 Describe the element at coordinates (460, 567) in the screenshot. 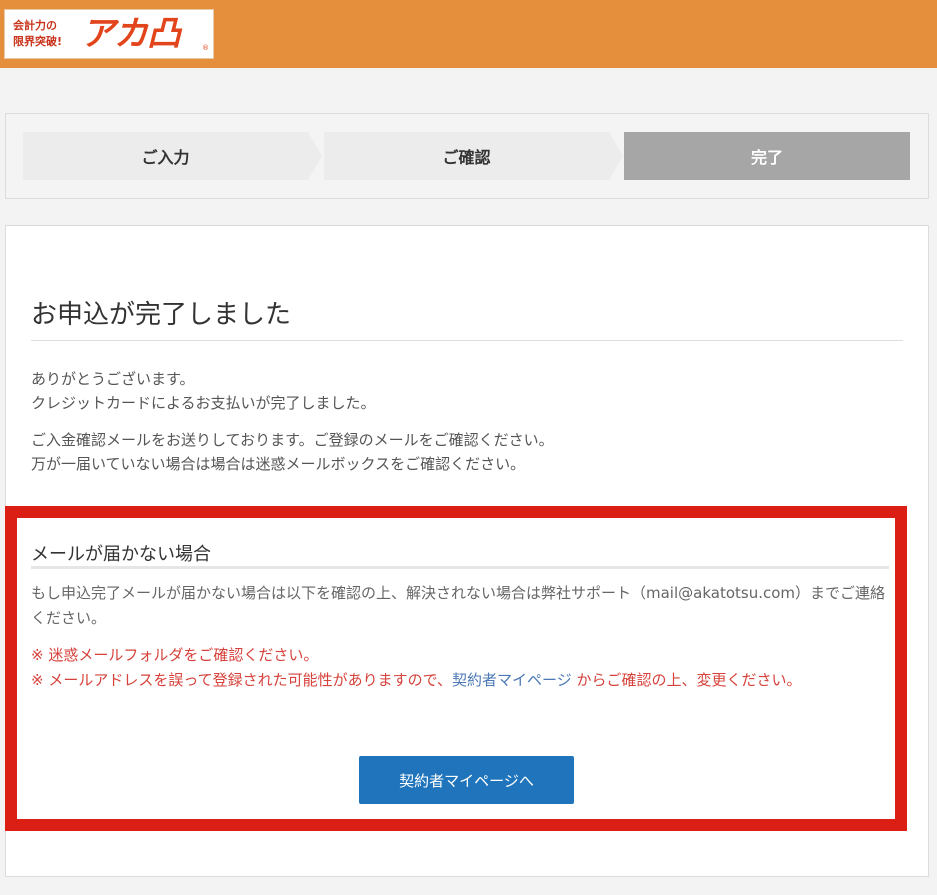

I see `notice-divider` at that location.